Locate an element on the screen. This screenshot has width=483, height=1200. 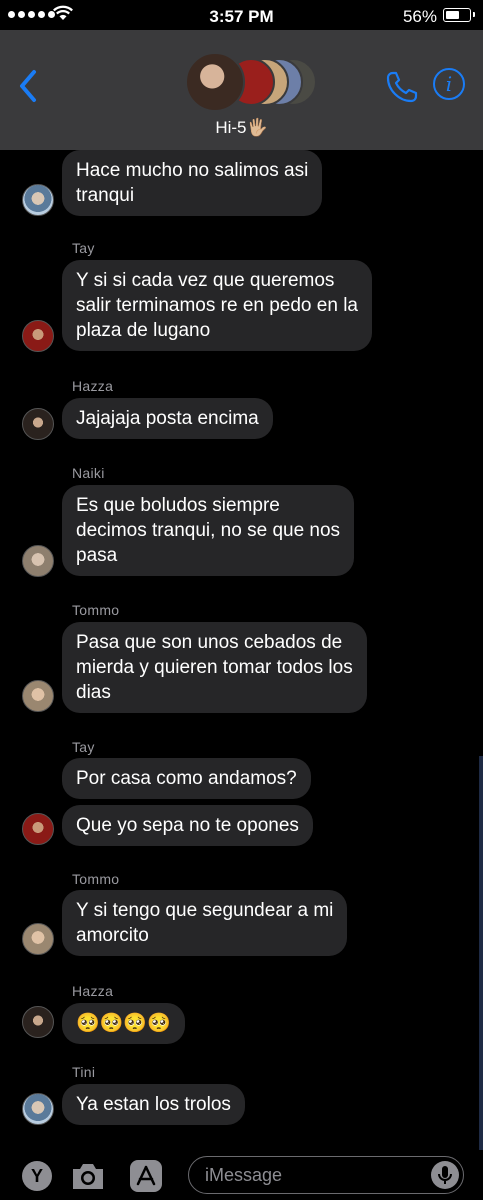
group-title: Hi-5🖐🏼 is located at coordinates (241, 128).